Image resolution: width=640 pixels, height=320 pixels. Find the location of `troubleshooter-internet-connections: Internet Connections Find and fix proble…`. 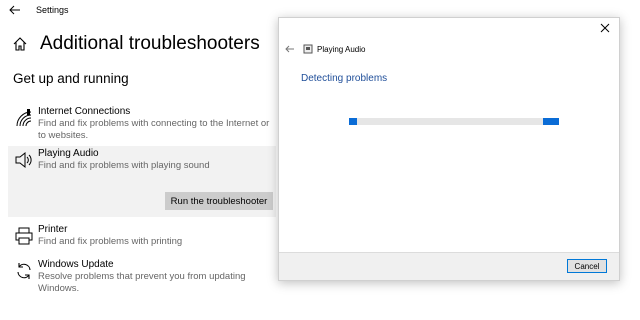

troubleshooter-internet-connections: Internet Connections Find and fix proble… is located at coordinates (142, 124).